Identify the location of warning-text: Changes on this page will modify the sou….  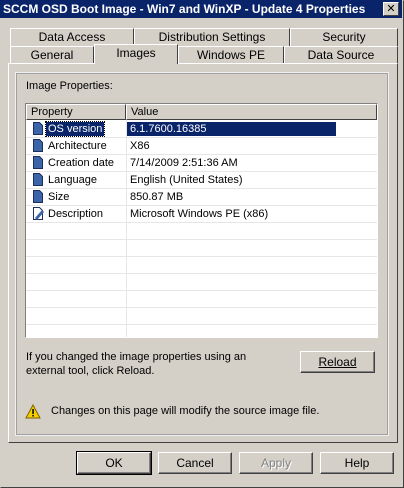
(185, 411).